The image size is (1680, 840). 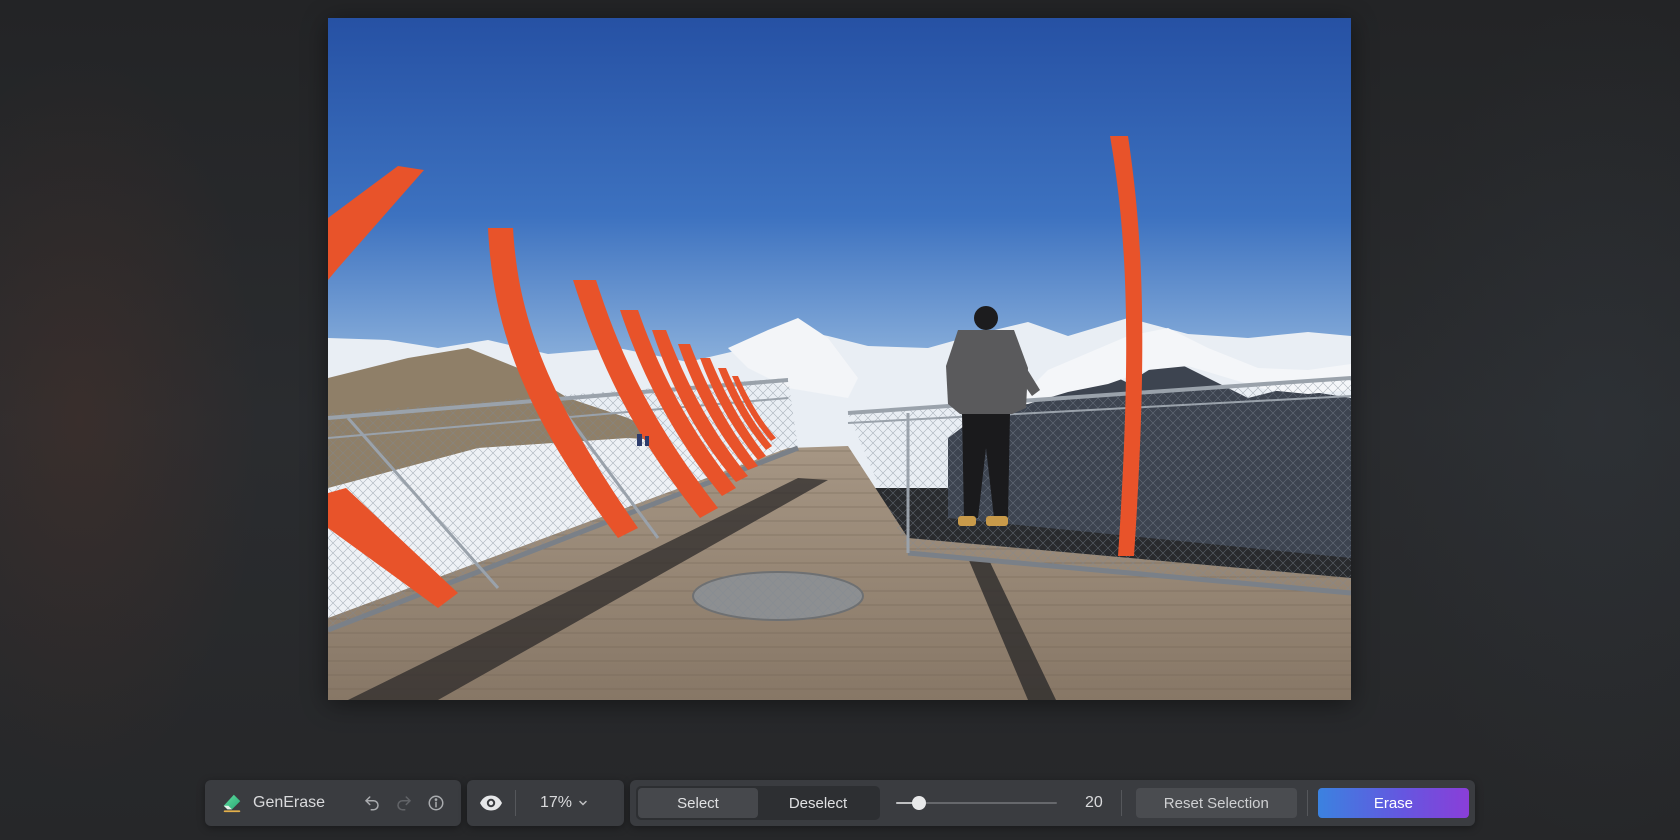 What do you see at coordinates (818, 803) in the screenshot?
I see `deselect-button: Deselect` at bounding box center [818, 803].